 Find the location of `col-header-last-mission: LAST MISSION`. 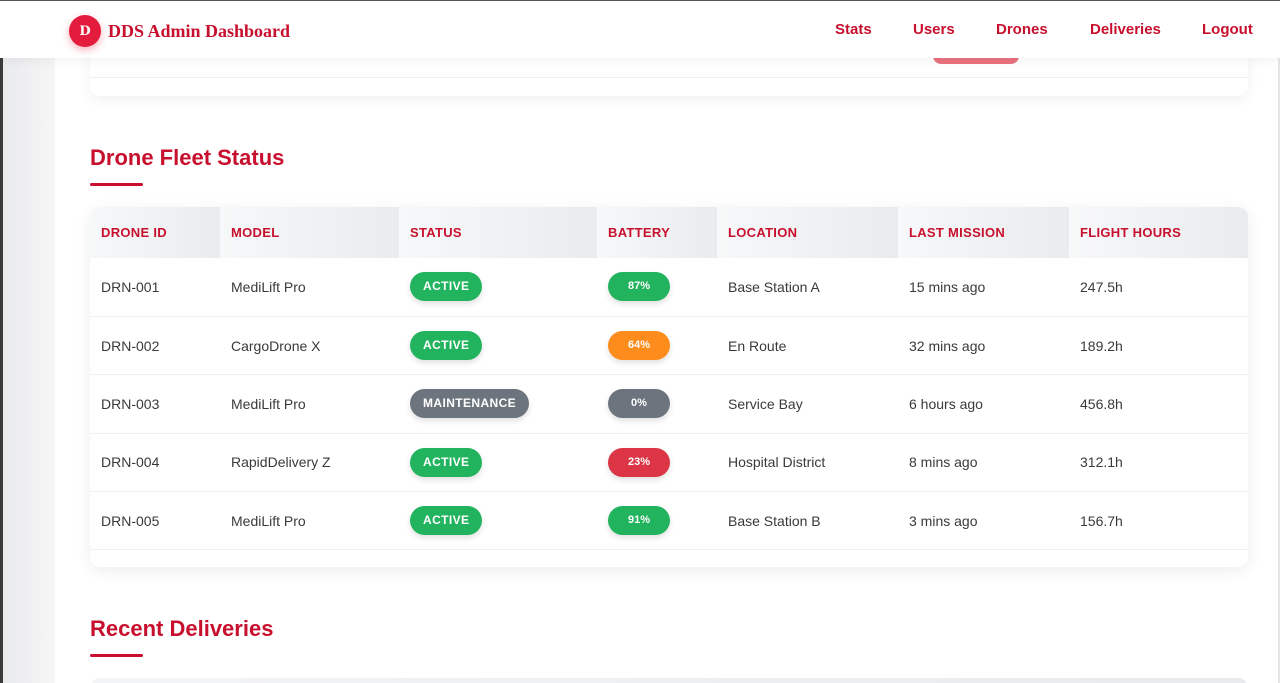

col-header-last-mission: LAST MISSION is located at coordinates (983, 232).